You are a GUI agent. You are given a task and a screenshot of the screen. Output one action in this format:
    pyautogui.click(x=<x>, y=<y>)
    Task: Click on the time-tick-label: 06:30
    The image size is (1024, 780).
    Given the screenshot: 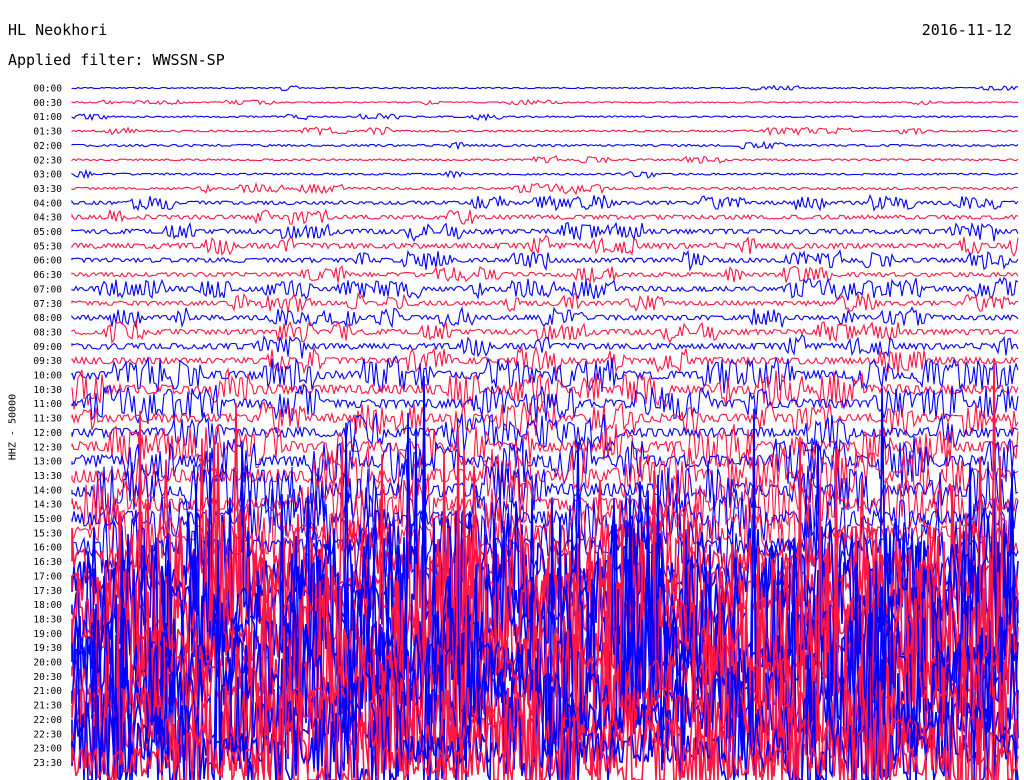 What is the action you would take?
    pyautogui.click(x=47, y=275)
    